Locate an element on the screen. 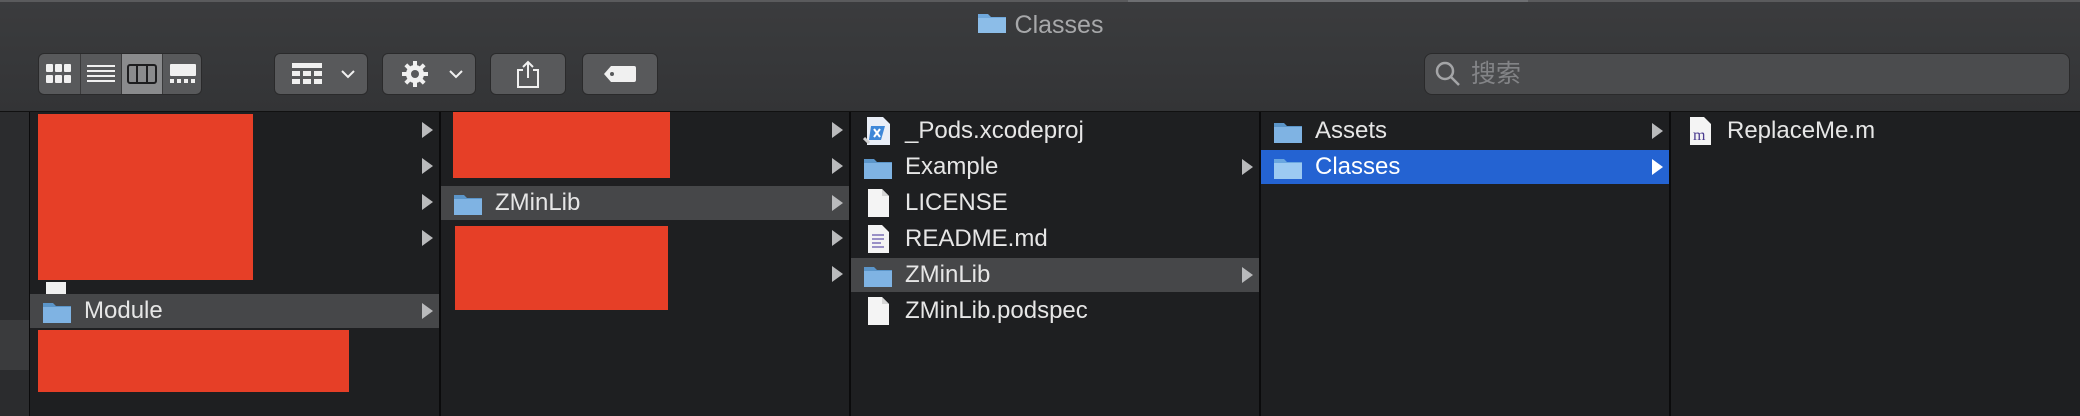 This screenshot has width=2080, height=416. list-item: _Pods.xcodeproj is located at coordinates (1055, 131).